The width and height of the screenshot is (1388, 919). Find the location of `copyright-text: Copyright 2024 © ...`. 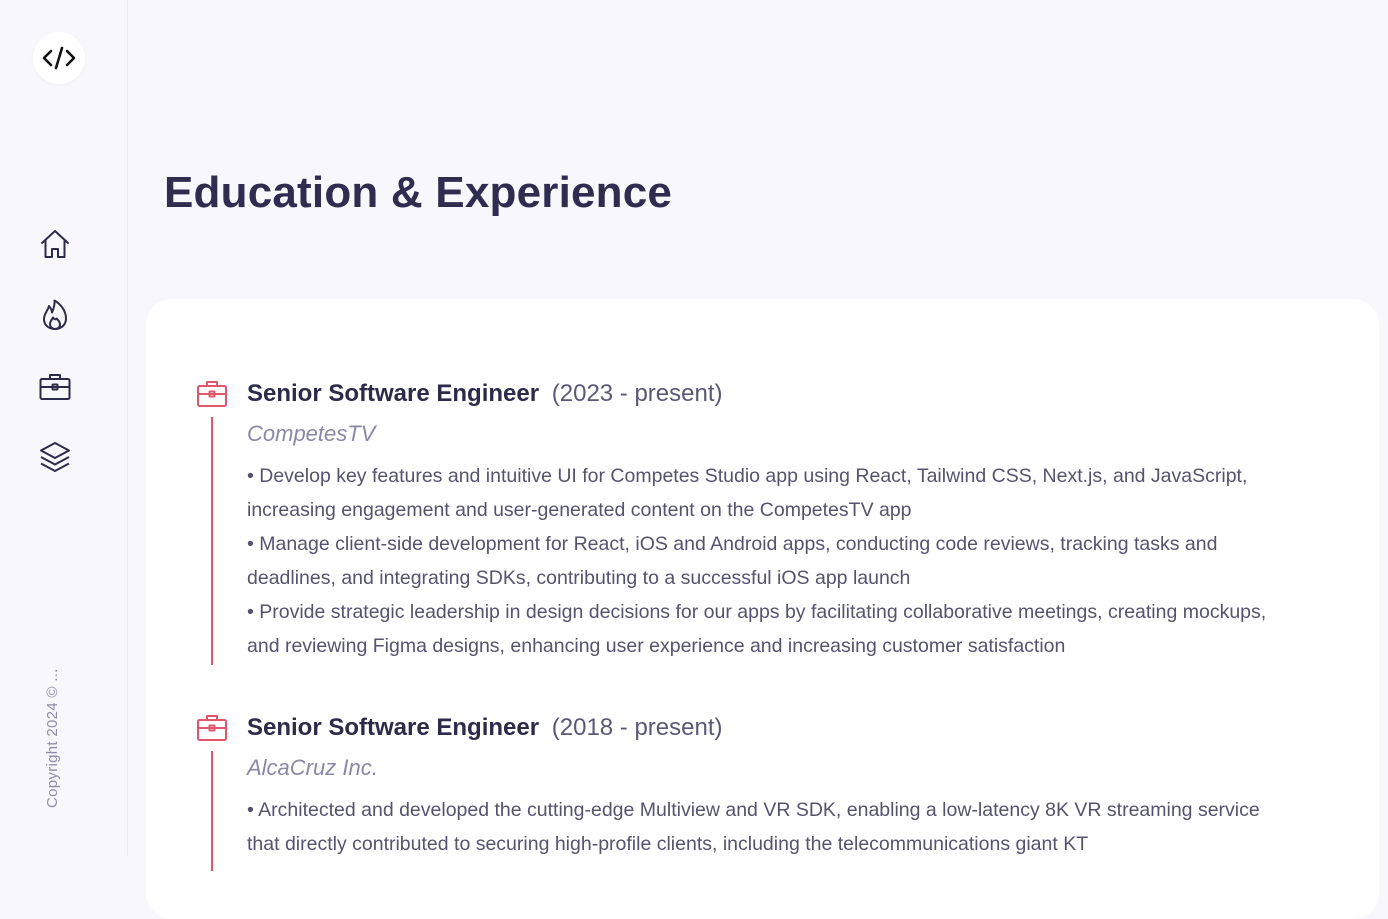

copyright-text: Copyright 2024 © ... is located at coordinates (52, 738).